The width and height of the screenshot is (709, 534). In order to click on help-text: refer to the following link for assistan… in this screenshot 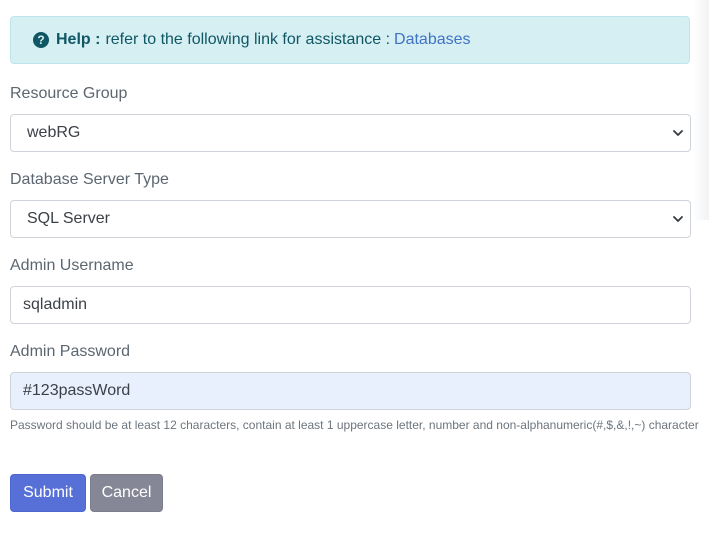, I will do `click(248, 39)`.